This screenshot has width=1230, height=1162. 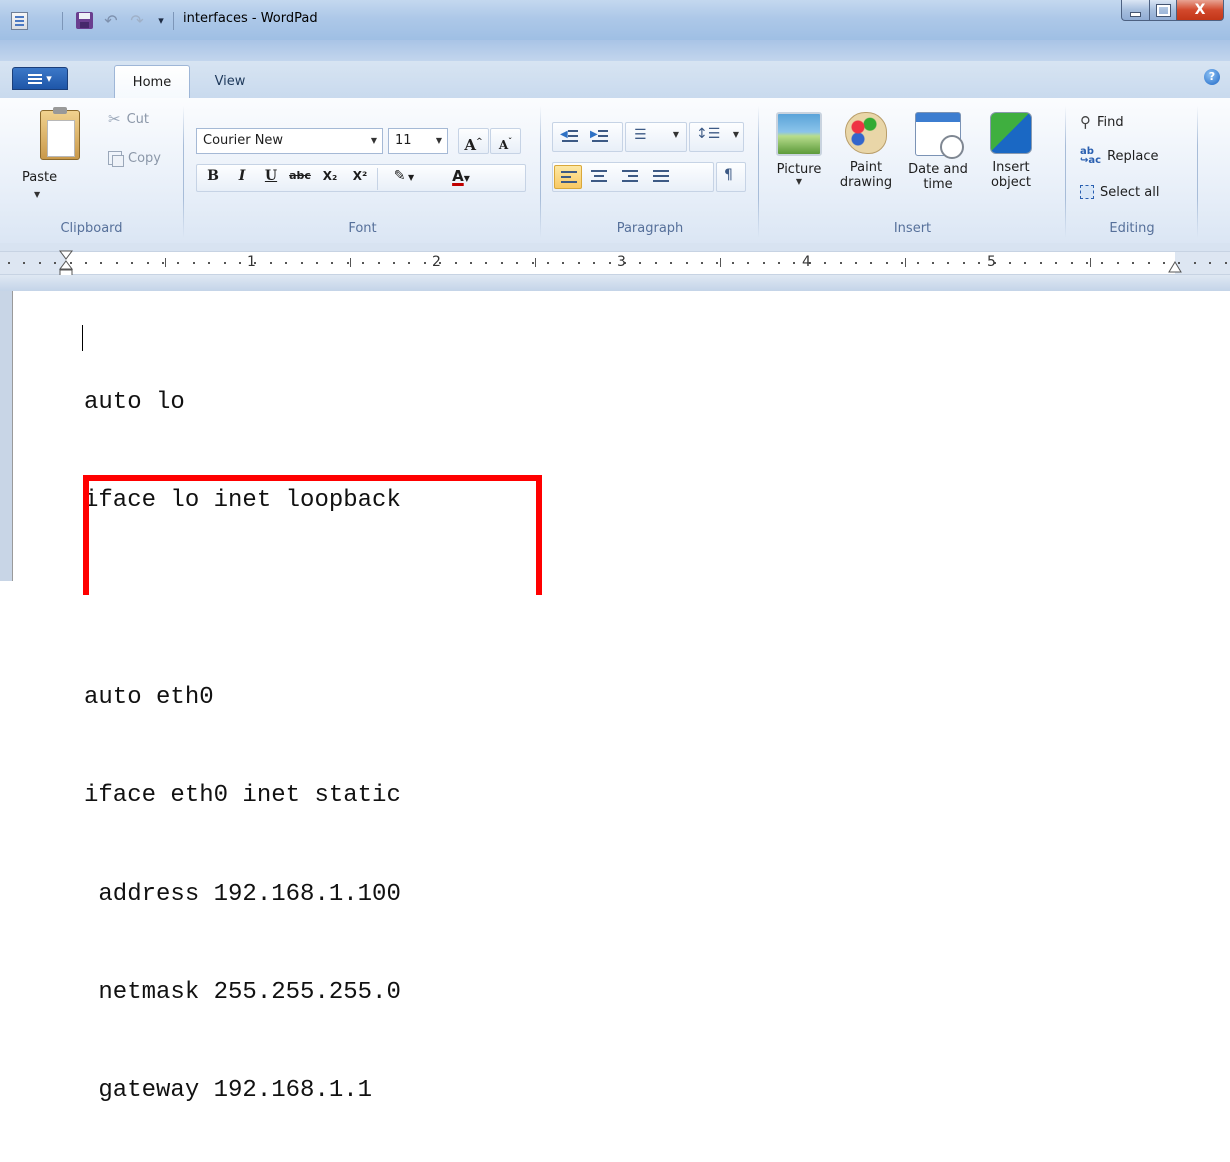 I want to click on paragraph-settings-button: ¶, so click(x=731, y=177).